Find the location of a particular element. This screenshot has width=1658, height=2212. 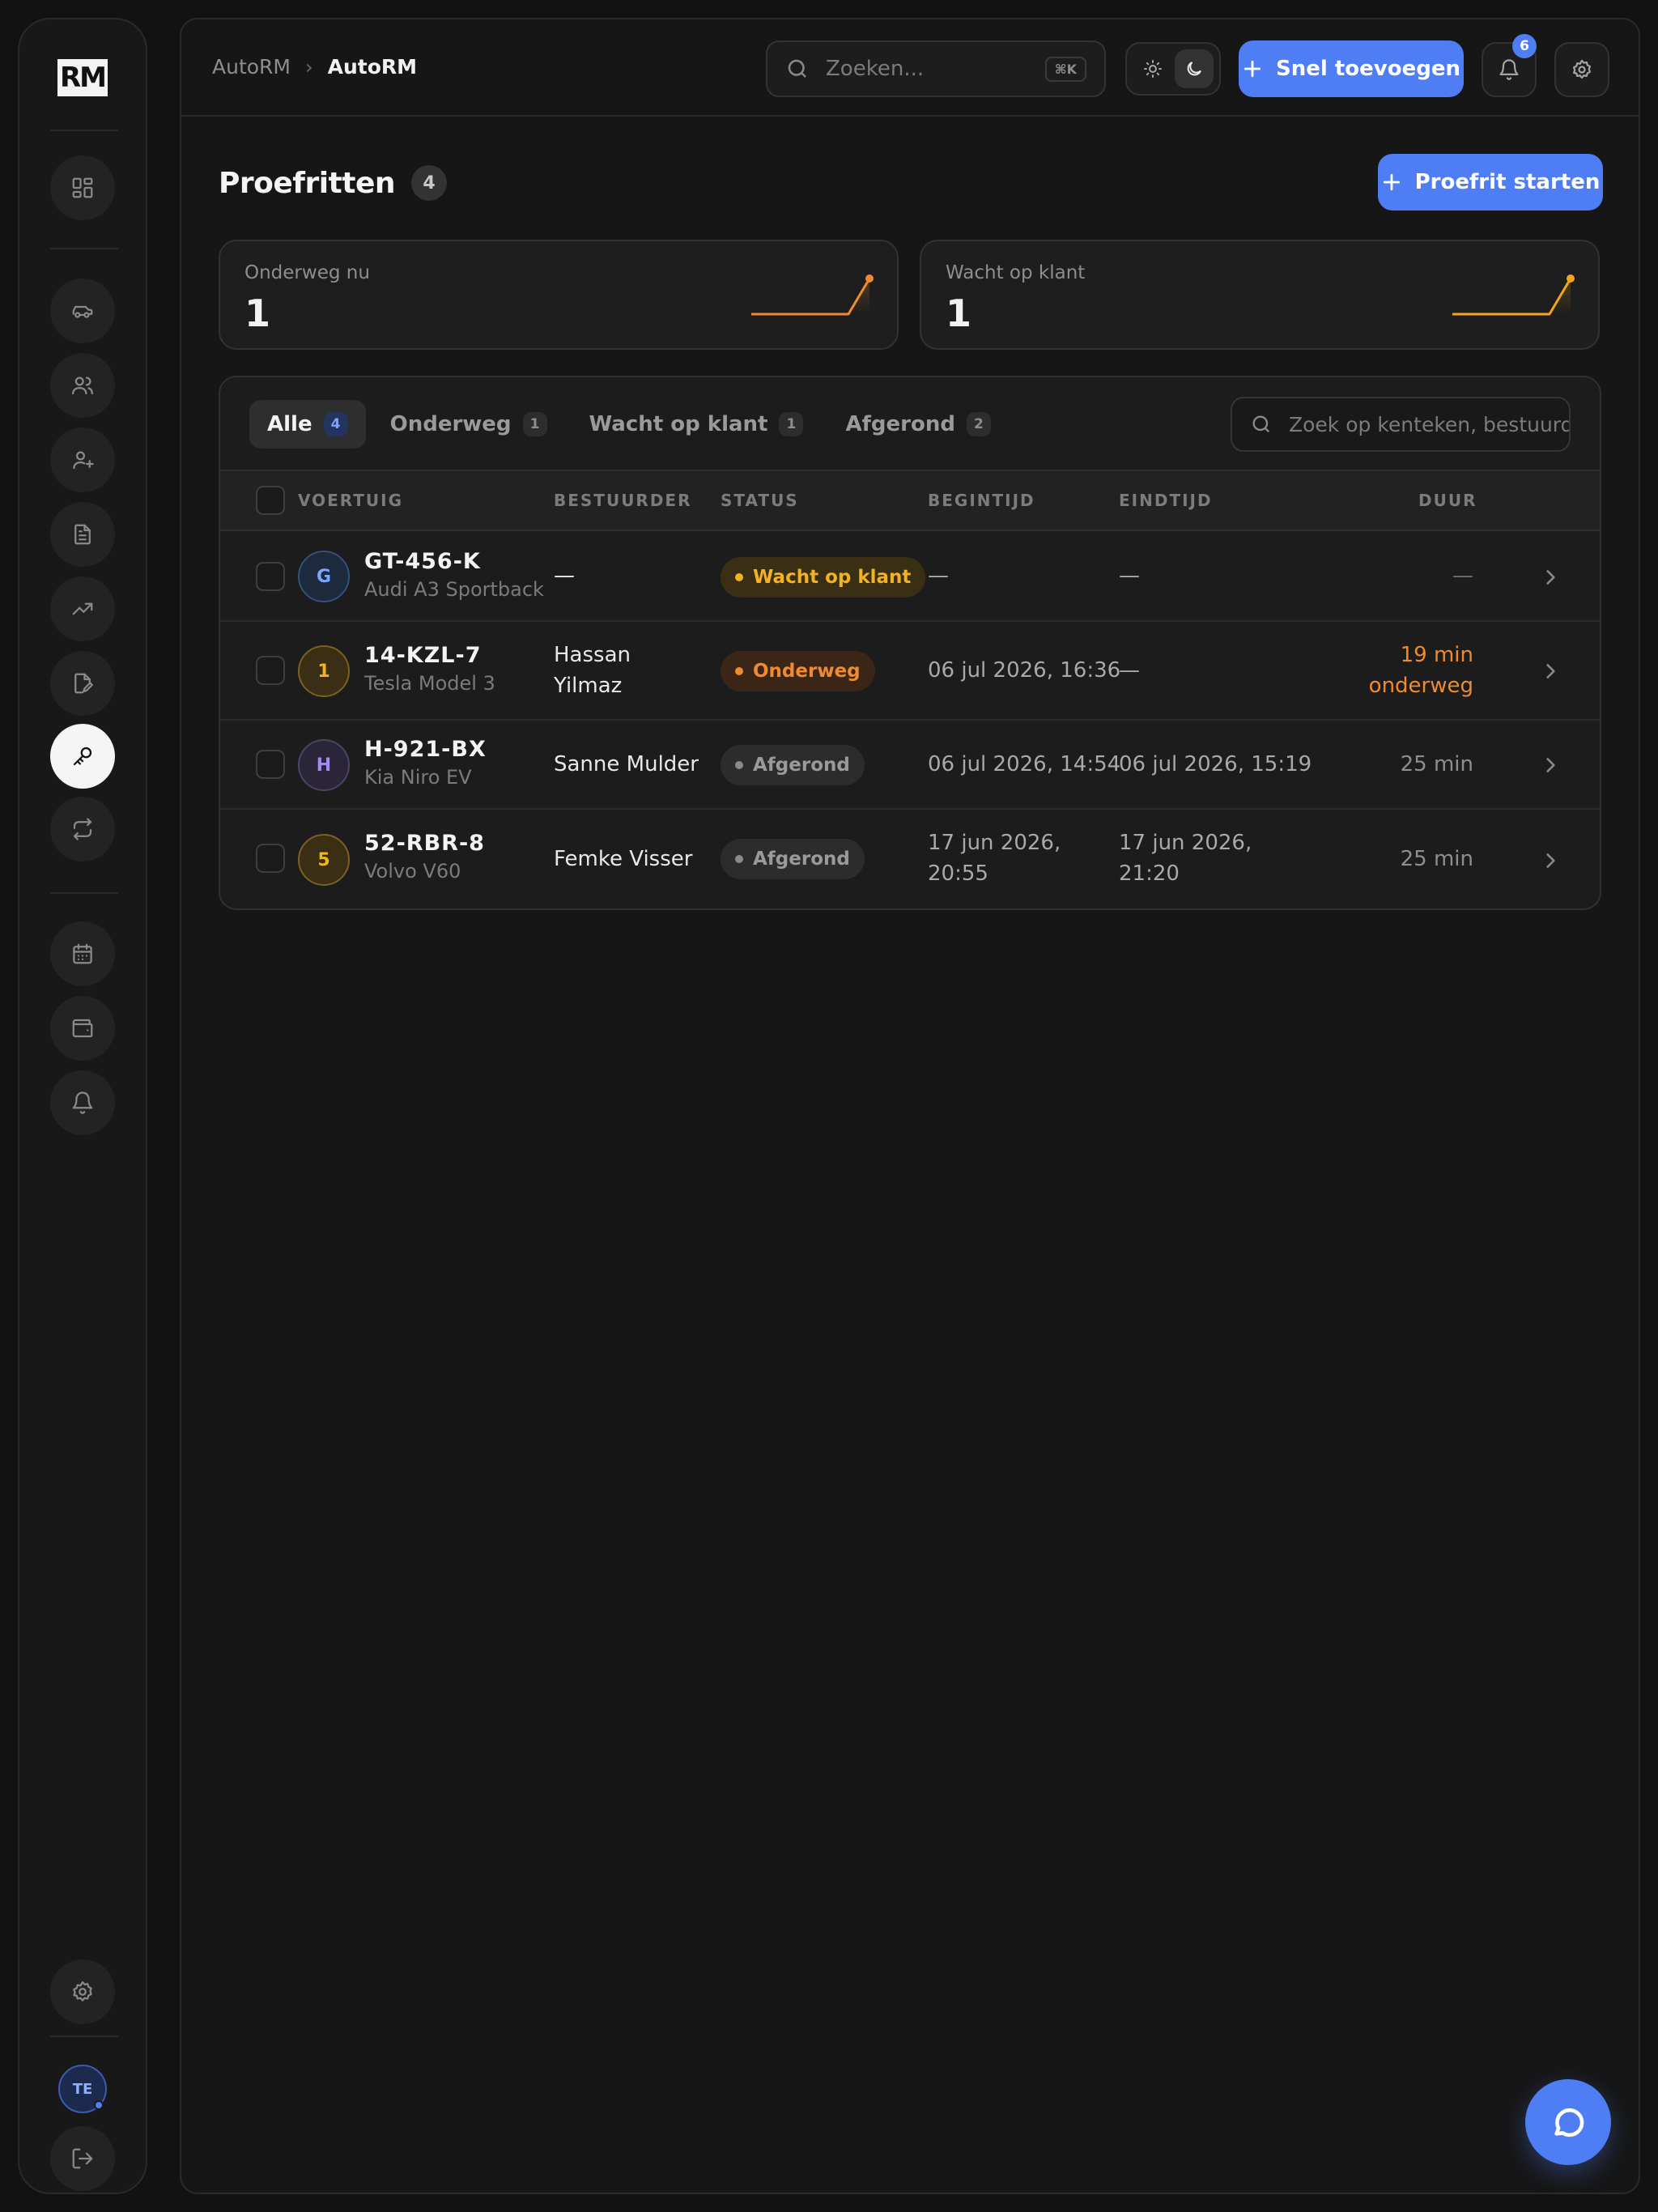

sidebar-item-vehicles is located at coordinates (82, 311).